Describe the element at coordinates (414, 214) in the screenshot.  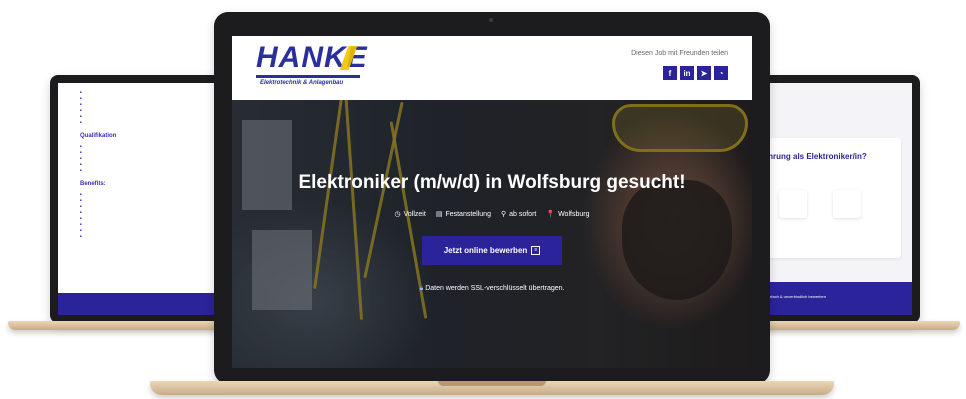
I see `fact-label: Vollzeit` at that location.